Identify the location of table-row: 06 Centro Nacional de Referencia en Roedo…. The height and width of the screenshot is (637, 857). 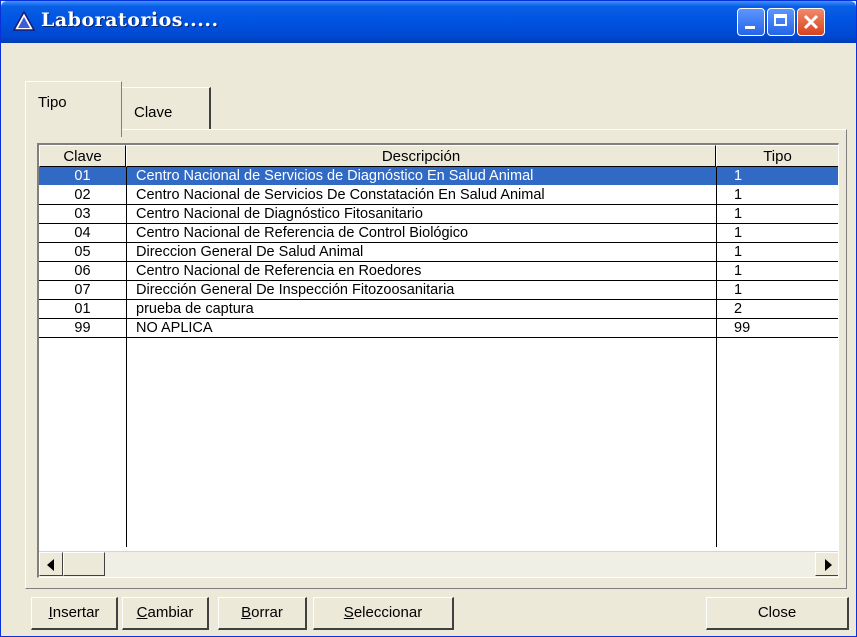
(438, 271).